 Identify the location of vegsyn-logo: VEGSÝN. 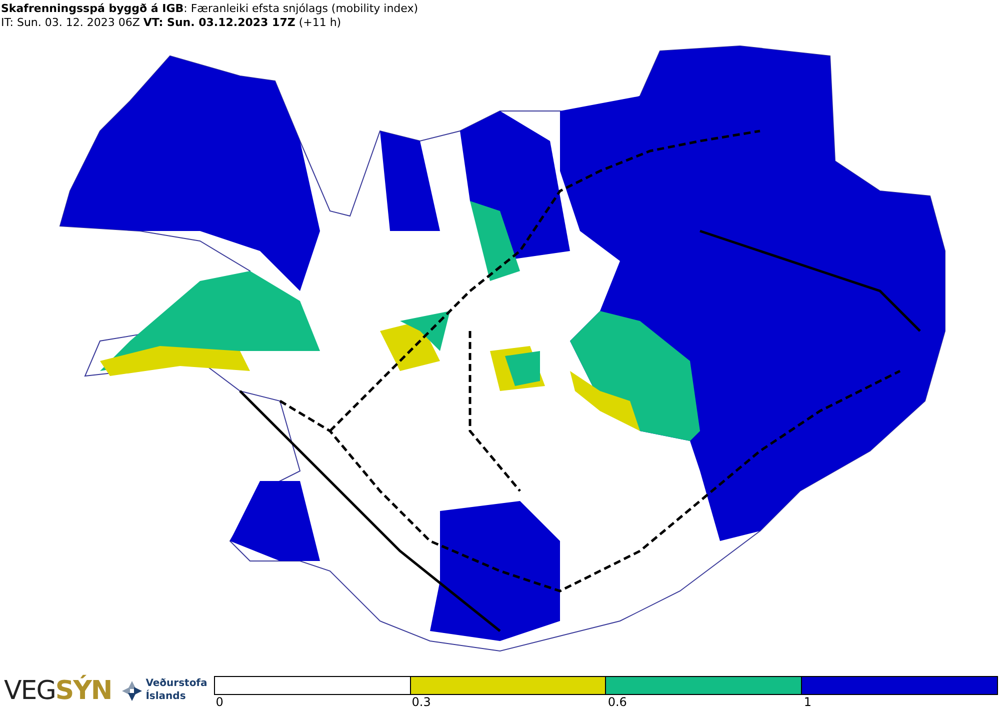
(58, 691).